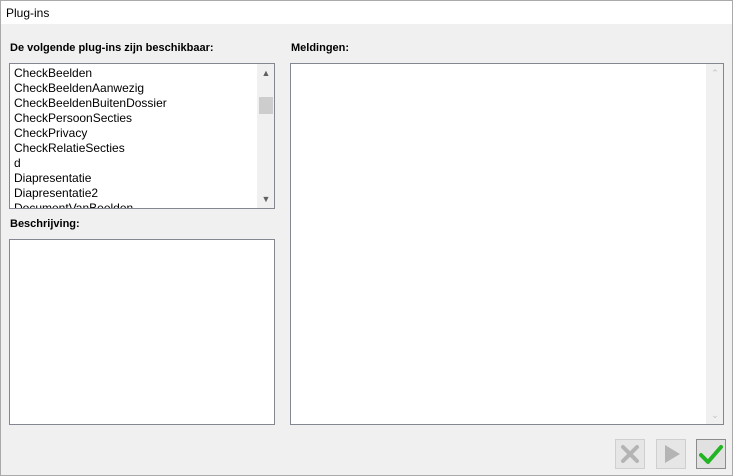  What do you see at coordinates (135, 103) in the screenshot?
I see `list-item: CheckBeeldenBuitenDossier` at bounding box center [135, 103].